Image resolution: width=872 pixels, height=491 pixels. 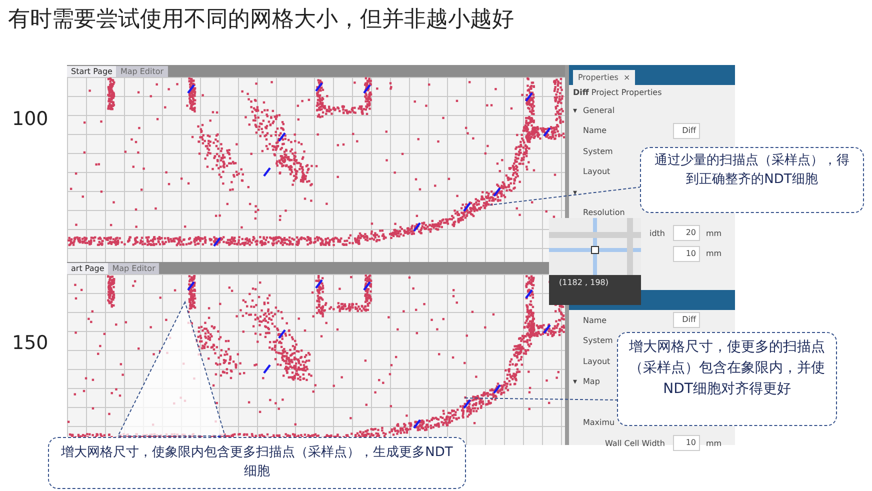 I want to click on cursor-coordinates: (1182 , 198), so click(x=584, y=283).